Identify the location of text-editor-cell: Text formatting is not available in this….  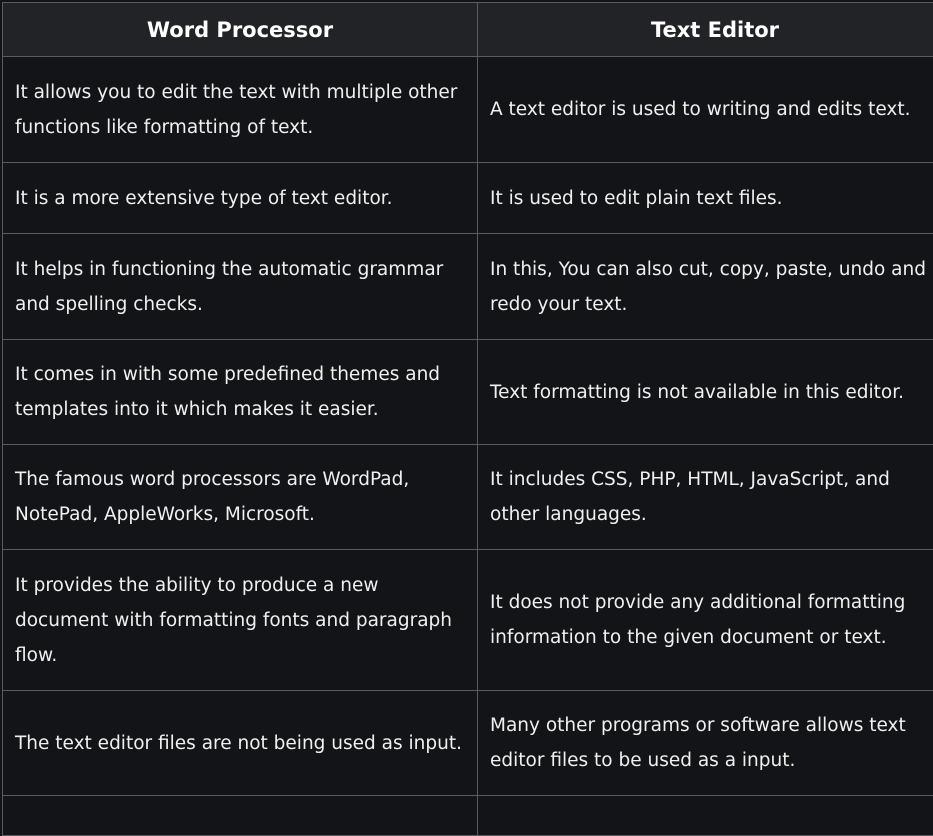
(705, 392).